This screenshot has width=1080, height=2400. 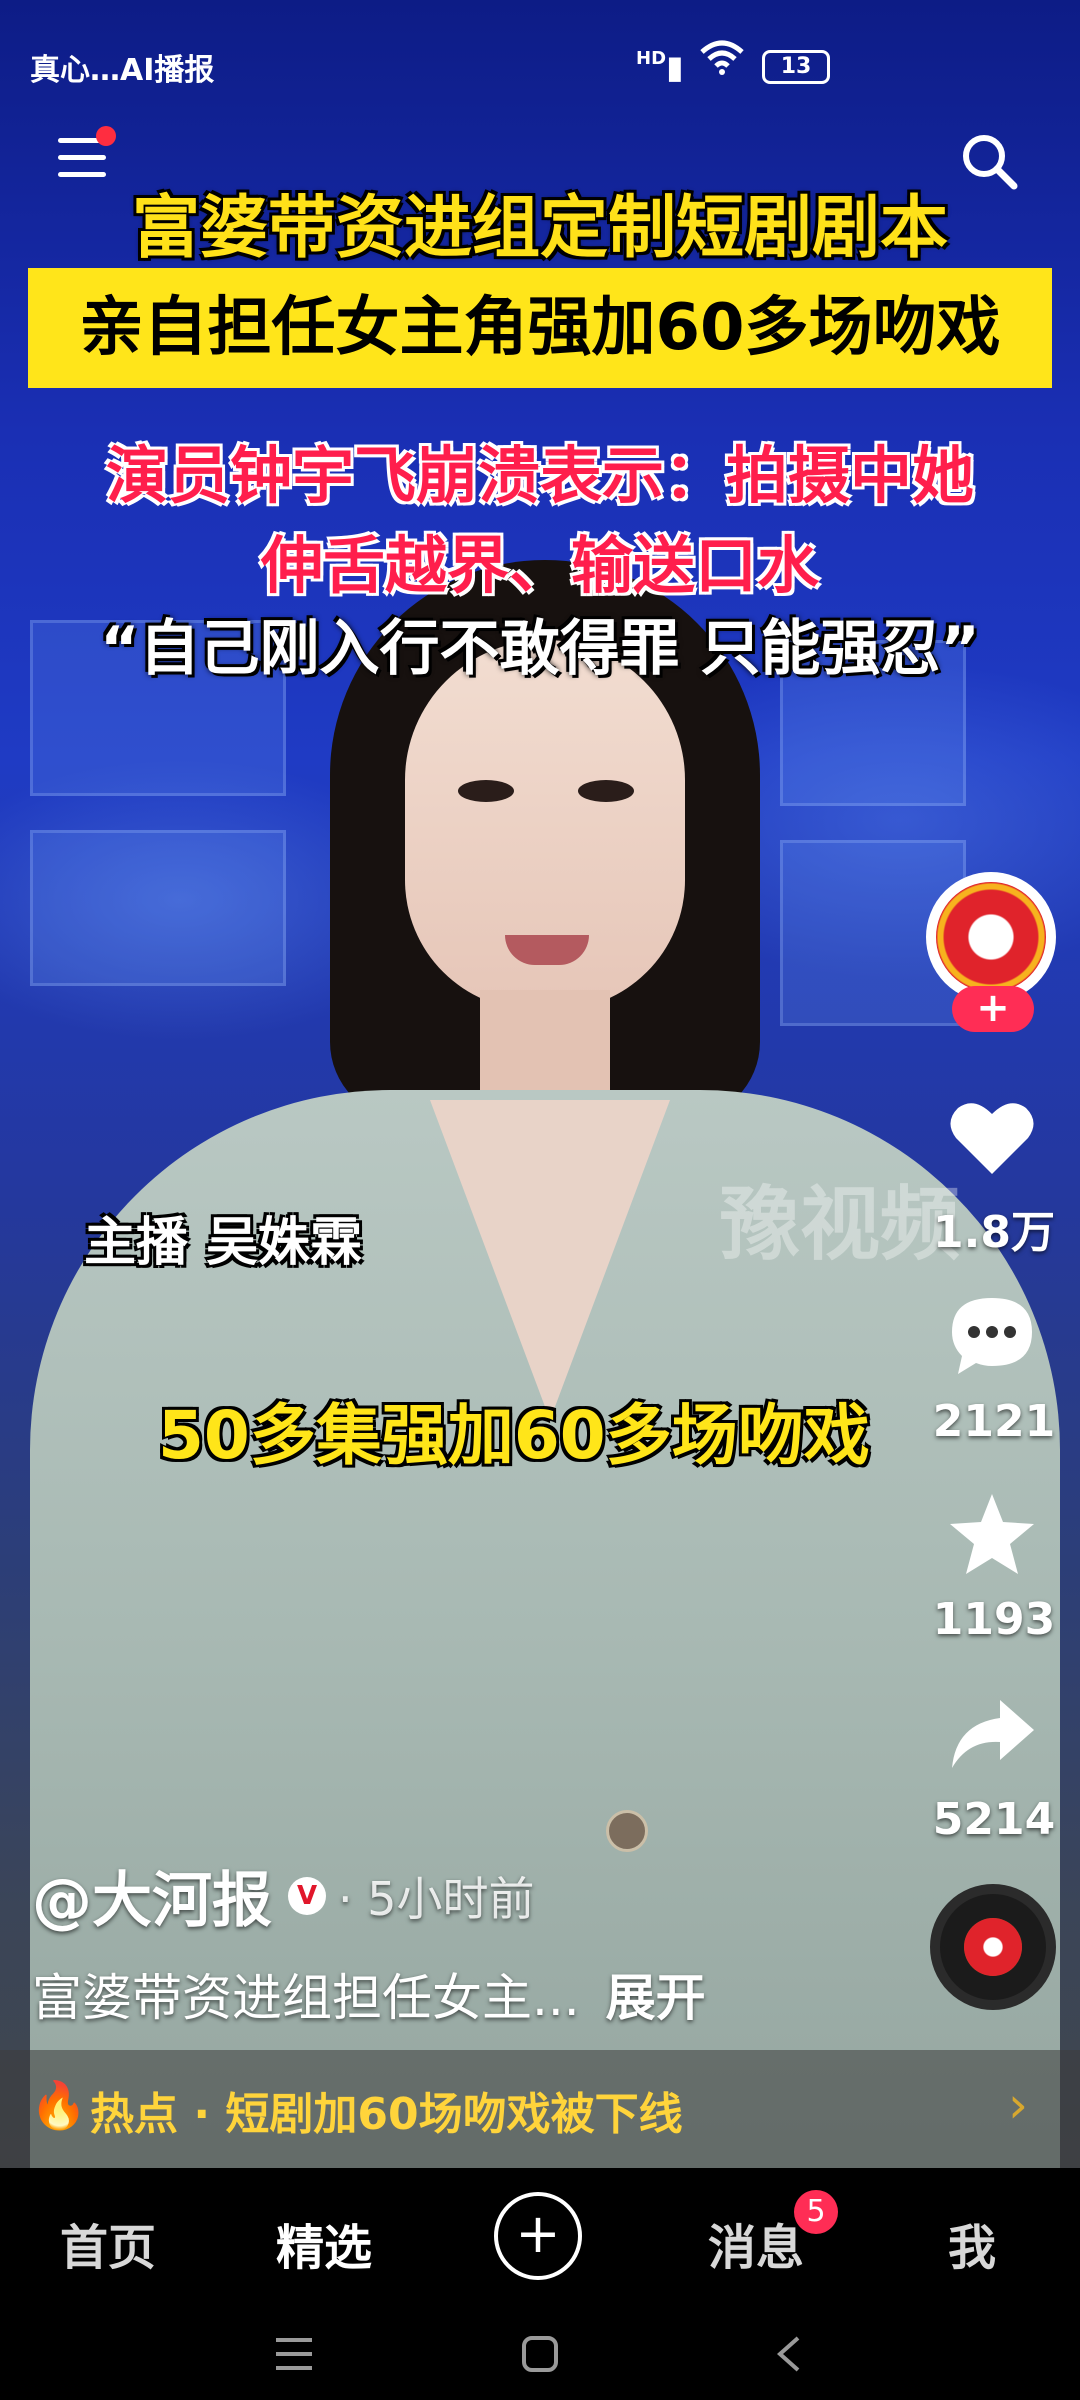 What do you see at coordinates (992, 1138) in the screenshot?
I see `heart-icon` at bounding box center [992, 1138].